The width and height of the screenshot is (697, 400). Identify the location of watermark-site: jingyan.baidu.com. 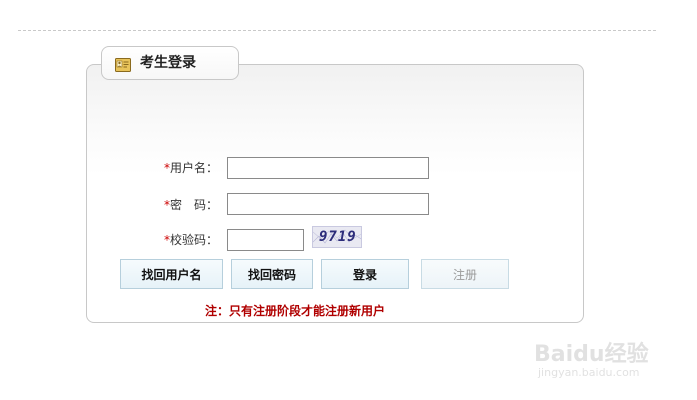
(589, 372).